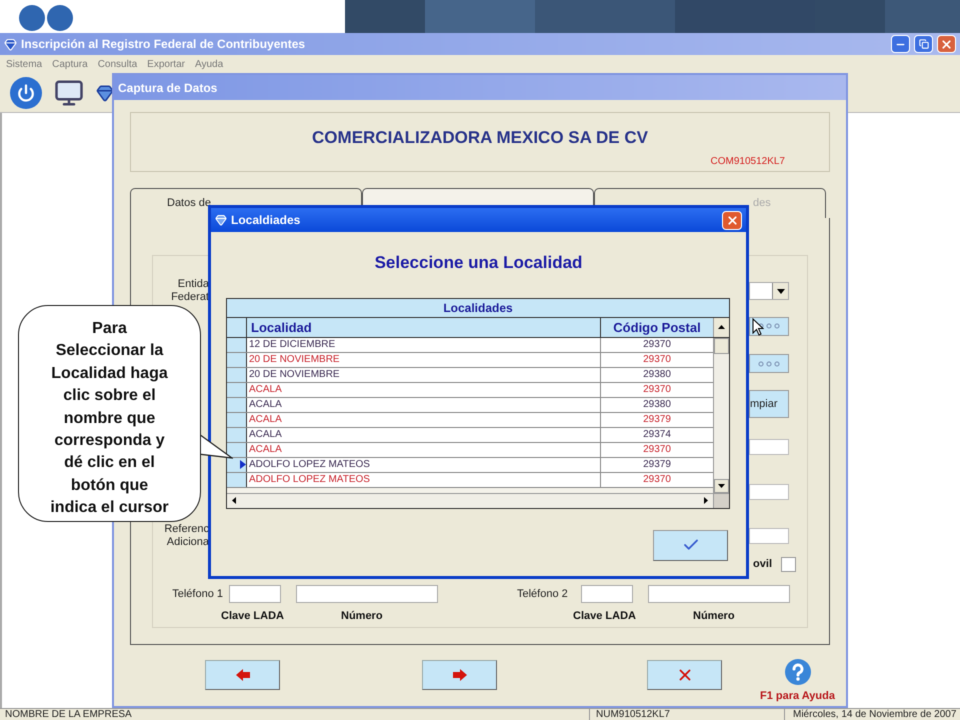  Describe the element at coordinates (690, 545) in the screenshot. I see `accept-button` at that location.